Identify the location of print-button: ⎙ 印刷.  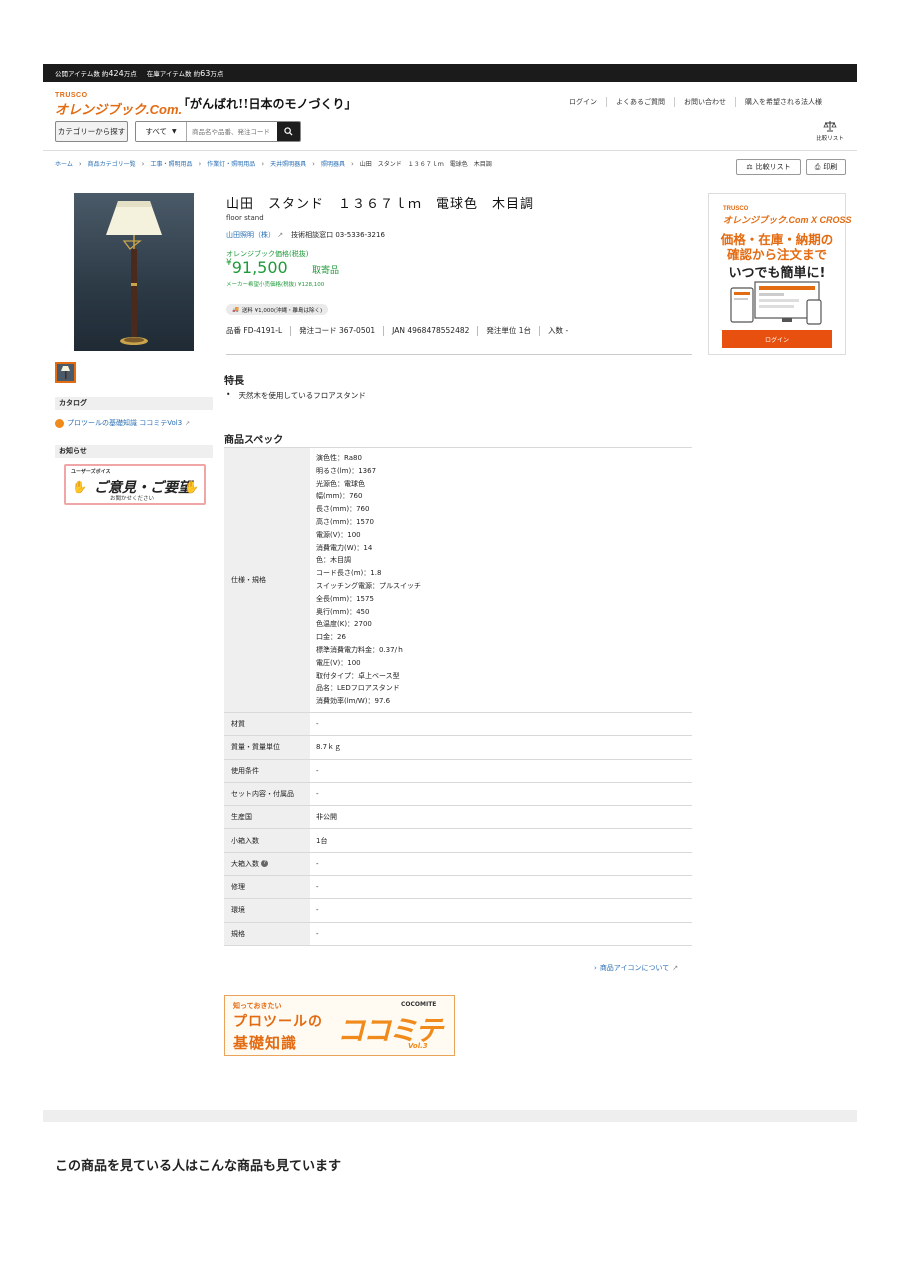
(826, 167).